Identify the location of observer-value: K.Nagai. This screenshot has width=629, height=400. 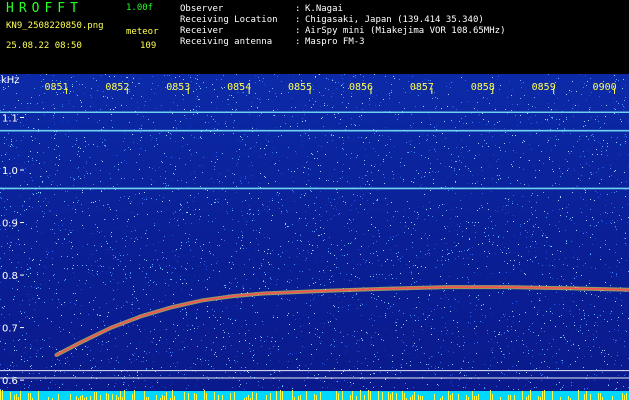
(324, 9).